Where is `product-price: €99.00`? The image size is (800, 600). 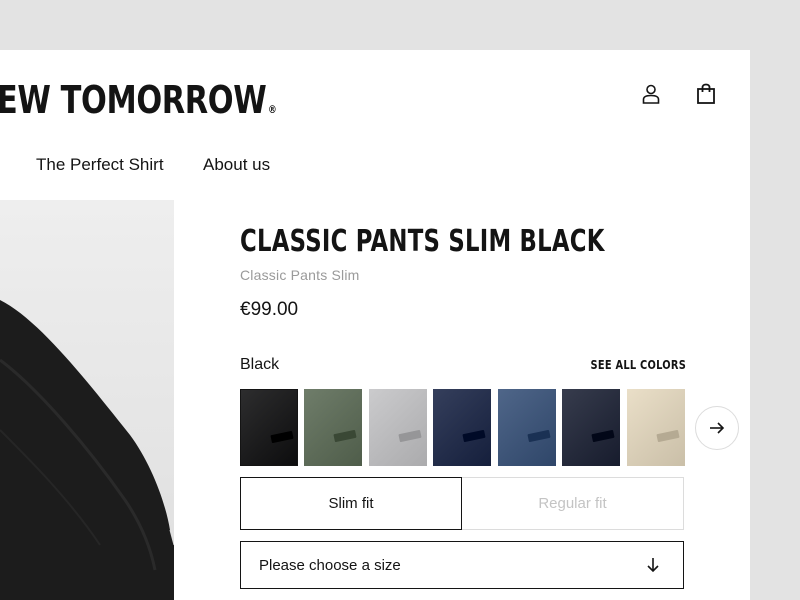
product-price: €99.00 is located at coordinates (269, 309).